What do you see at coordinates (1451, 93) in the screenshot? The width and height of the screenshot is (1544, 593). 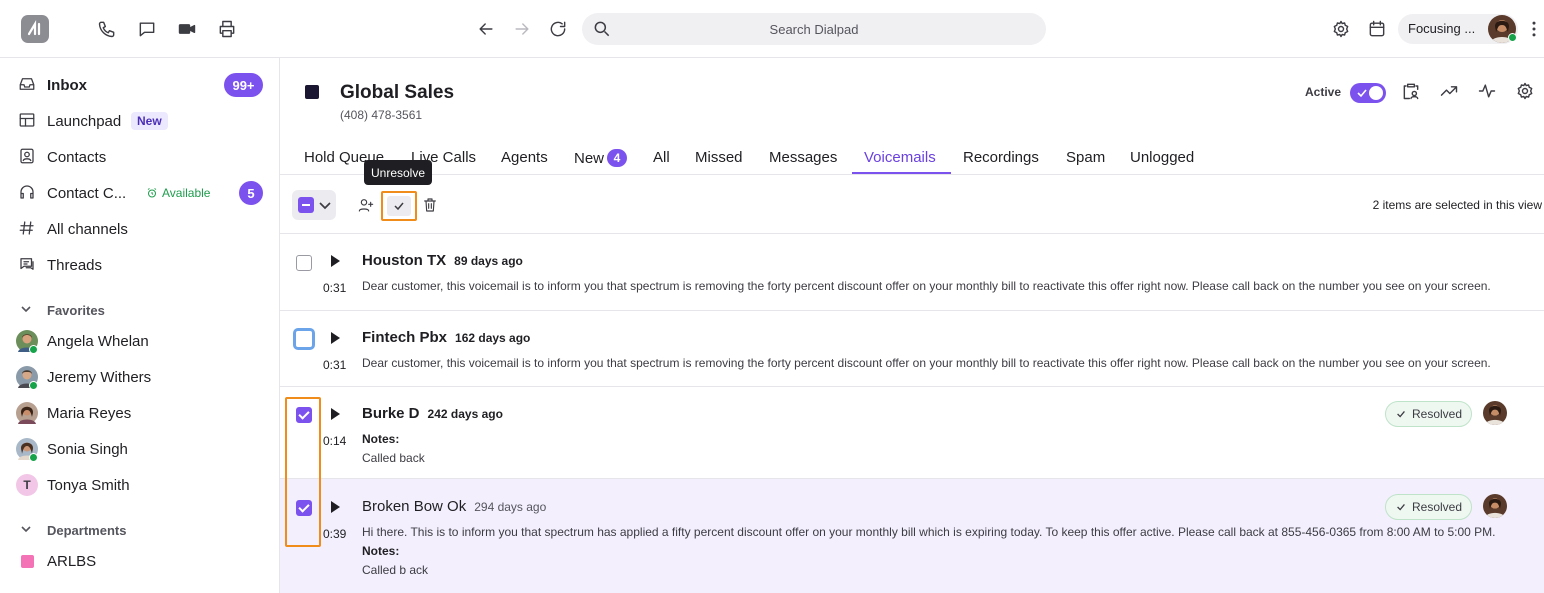 I see `trending-up-icon` at bounding box center [1451, 93].